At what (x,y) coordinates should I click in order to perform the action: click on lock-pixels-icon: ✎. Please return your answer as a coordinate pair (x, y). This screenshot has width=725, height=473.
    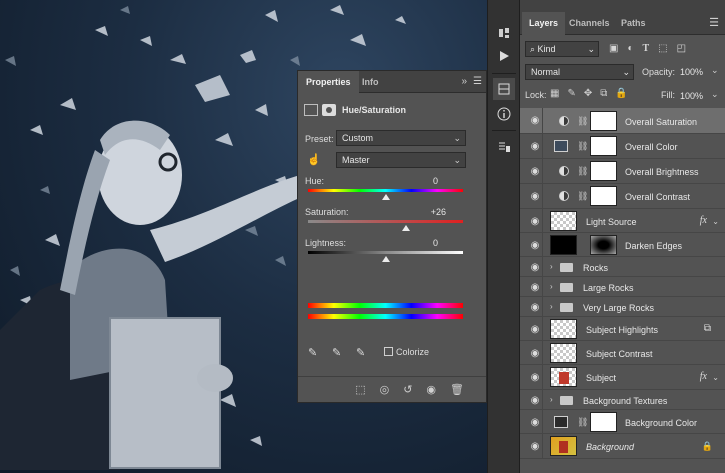
    Looking at the image, I should click on (571, 93).